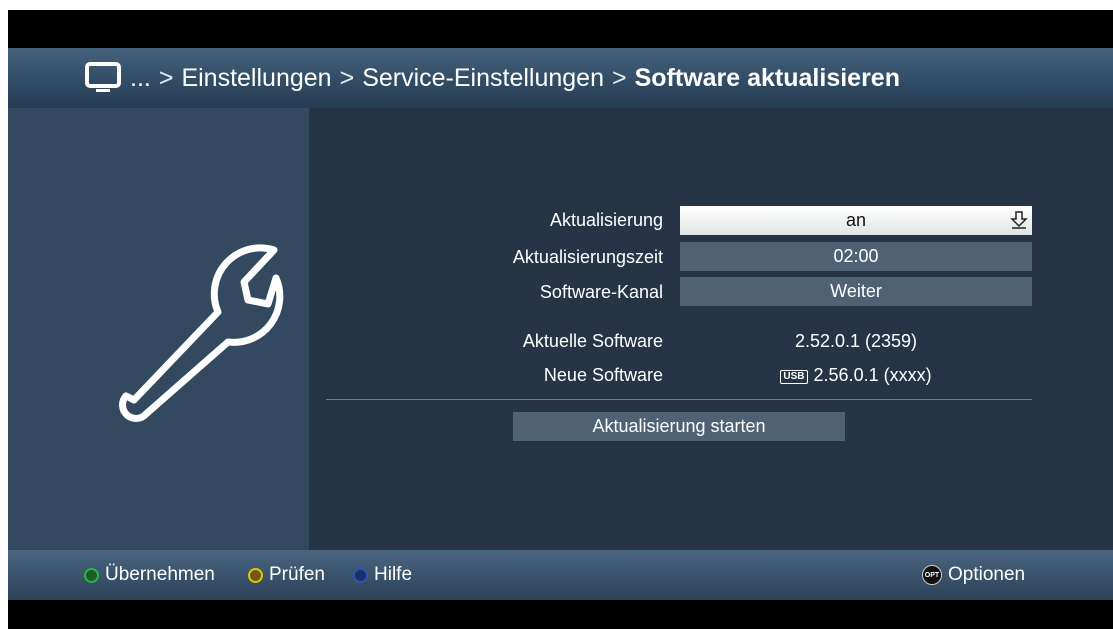 This screenshot has height=629, width=1113. Describe the element at coordinates (767, 77) in the screenshot. I see `page-title: Software aktualisieren` at that location.